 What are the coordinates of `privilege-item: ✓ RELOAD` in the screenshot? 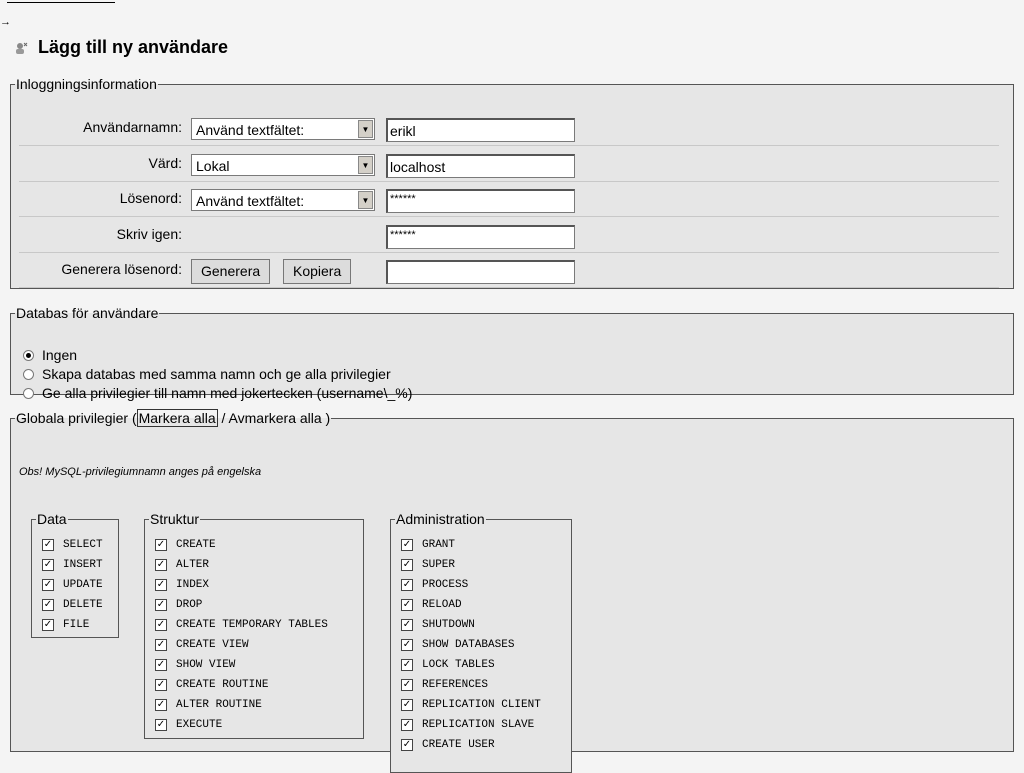 It's located at (470, 605).